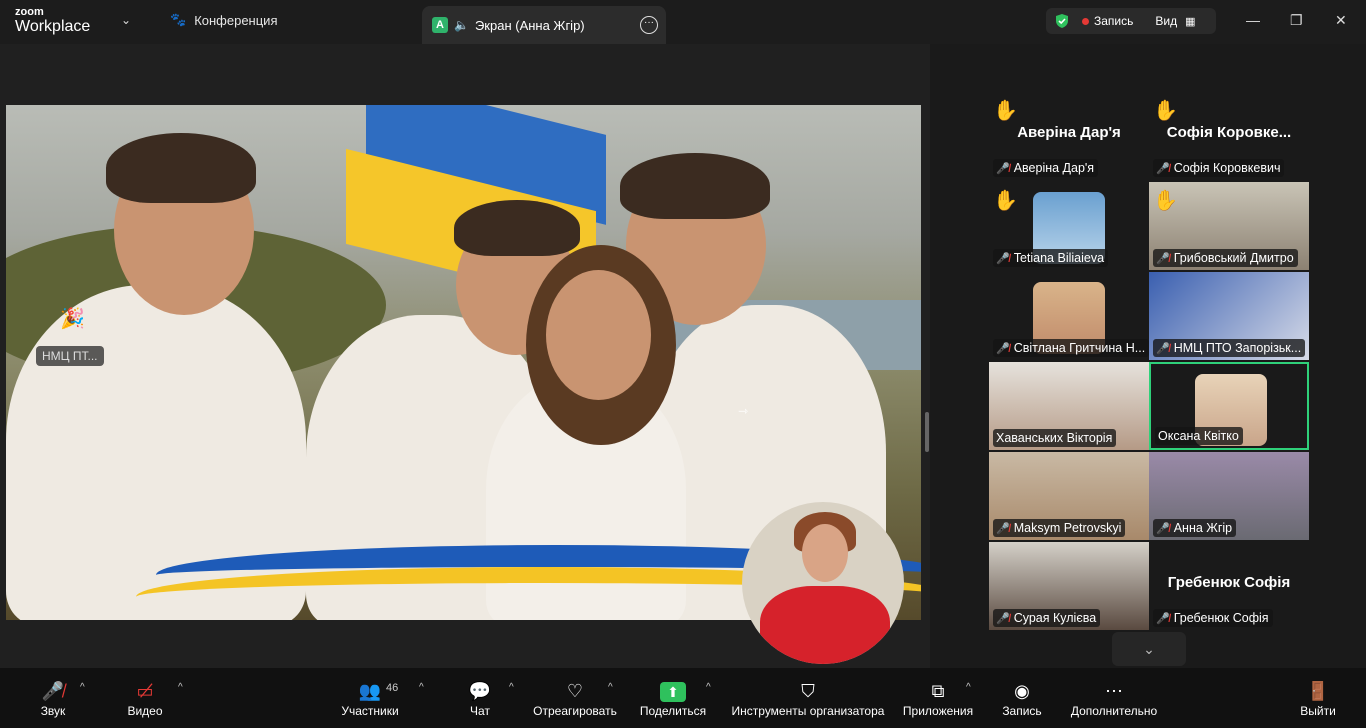 Image resolution: width=1366 pixels, height=728 pixels. Describe the element at coordinates (927, 432) in the screenshot. I see `resize-handle` at that location.